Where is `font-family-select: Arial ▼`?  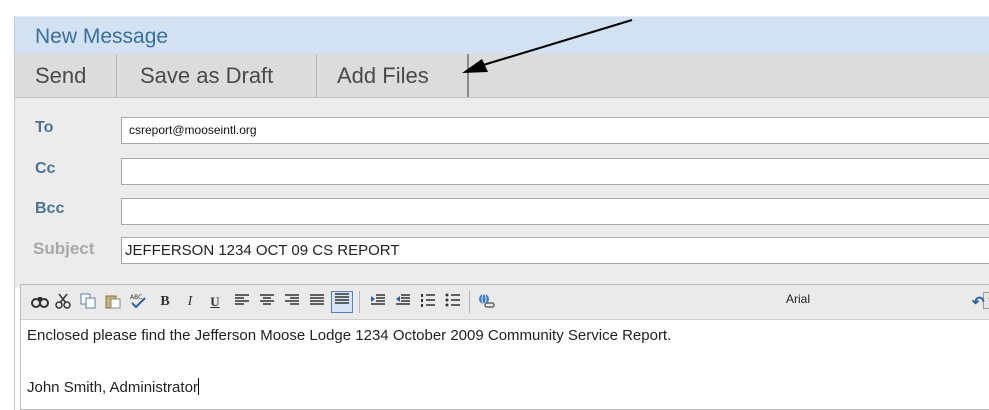 font-family-select: Arial ▼ is located at coordinates (887, 301).